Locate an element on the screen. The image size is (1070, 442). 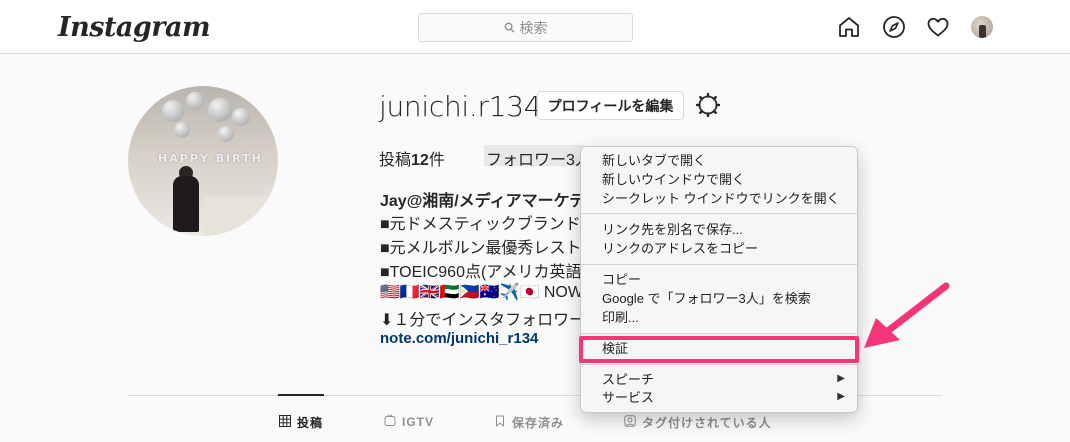
tab-saved: 保存済み is located at coordinates (529, 422).